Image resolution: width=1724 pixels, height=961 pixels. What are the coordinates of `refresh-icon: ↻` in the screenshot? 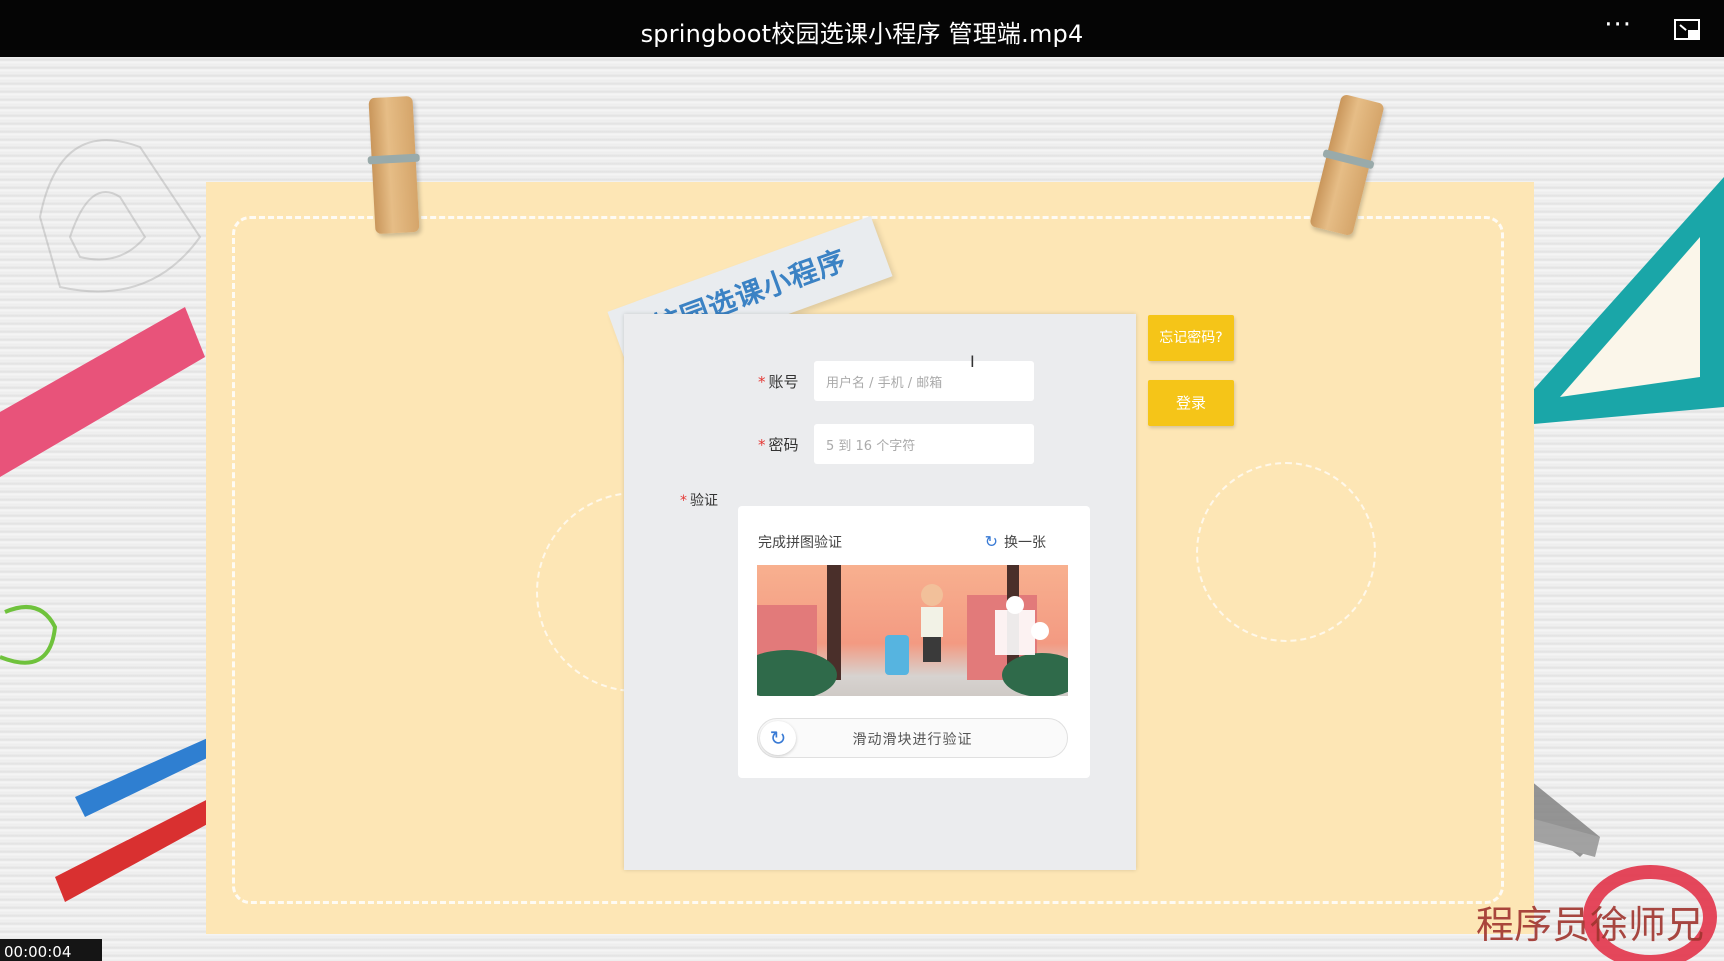 It's located at (991, 541).